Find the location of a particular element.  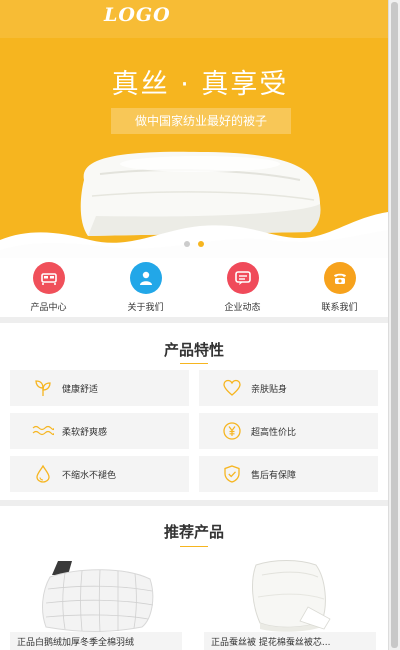

banner-subline: 做中国家纺业最好的被子 is located at coordinates (201, 121).